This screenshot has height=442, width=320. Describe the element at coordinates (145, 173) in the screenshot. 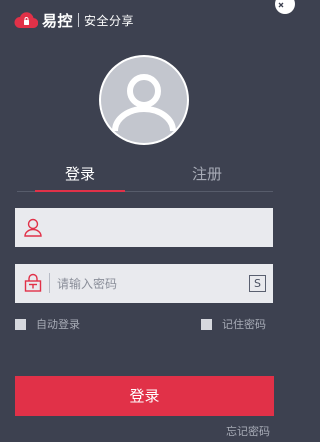

I see `login-register-tabs: 登录 注册` at that location.